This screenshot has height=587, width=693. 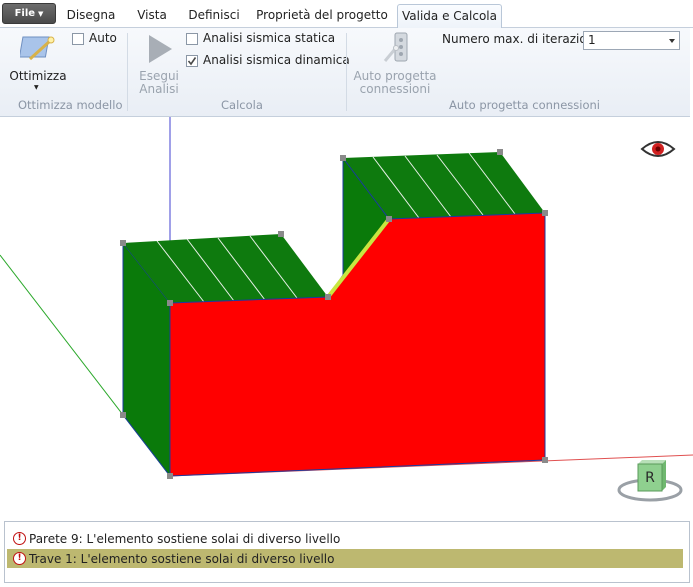 I want to click on view-cube: R, so click(x=651, y=482).